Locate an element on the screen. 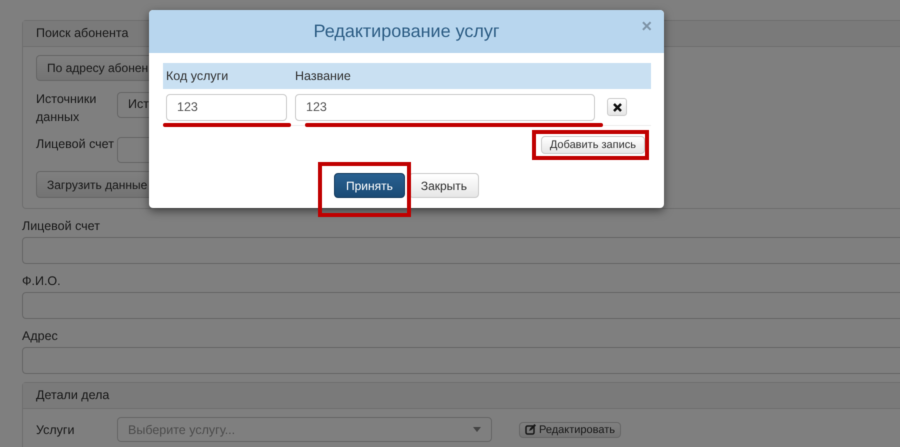  field-label: Адрес is located at coordinates (40, 336).